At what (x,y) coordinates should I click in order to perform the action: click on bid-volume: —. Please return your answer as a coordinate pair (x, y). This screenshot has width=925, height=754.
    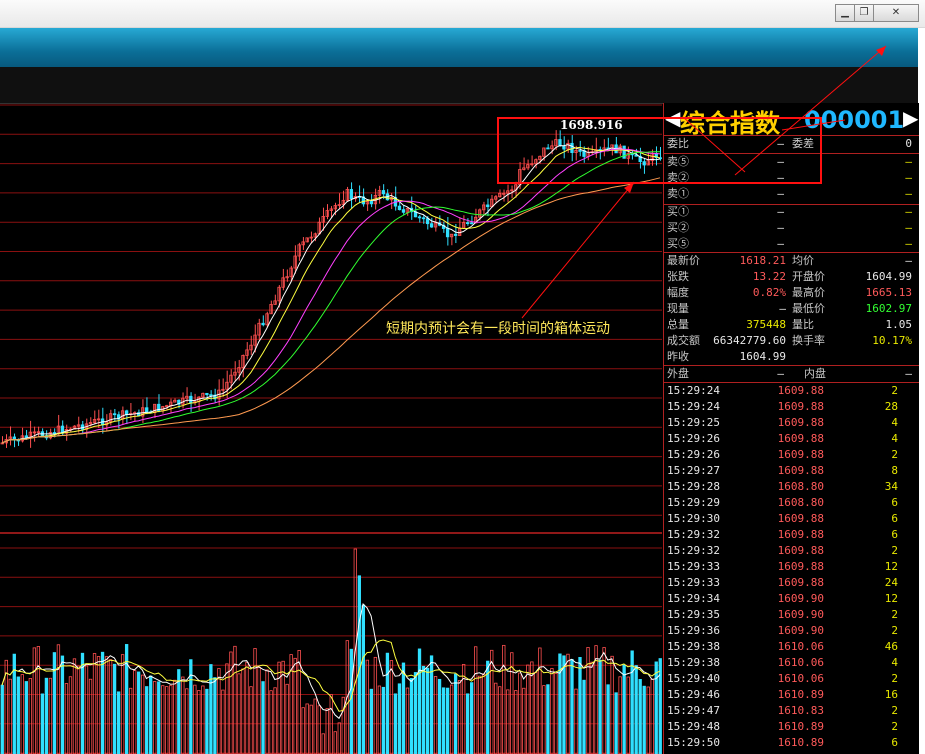
    Looking at the image, I should click on (908, 211).